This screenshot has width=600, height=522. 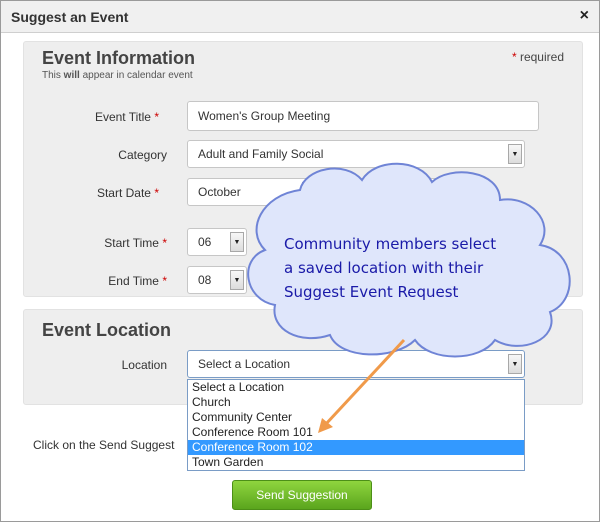 What do you see at coordinates (117, 75) in the screenshot?
I see `event-information-subtext: This will appear in calendar event` at bounding box center [117, 75].